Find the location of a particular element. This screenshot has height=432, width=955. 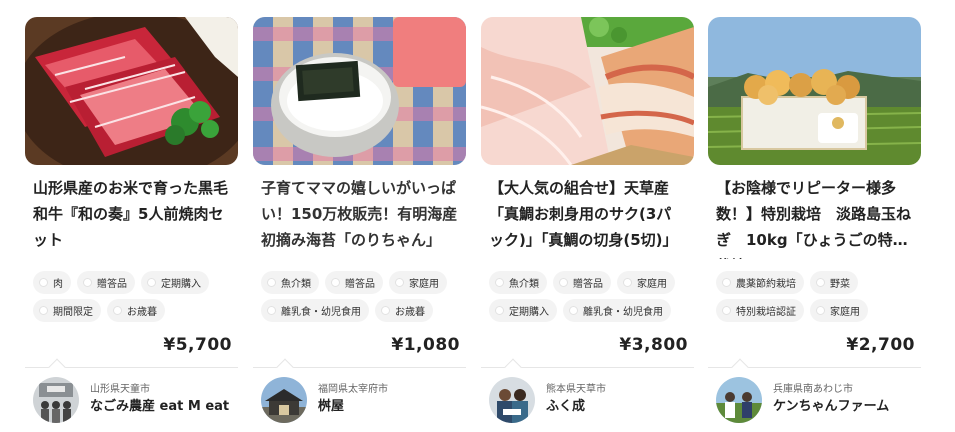

tag-list: 魚介類 贈答品 家庭用 定期購入 離乳食・幼児食用 is located at coordinates (587, 297).